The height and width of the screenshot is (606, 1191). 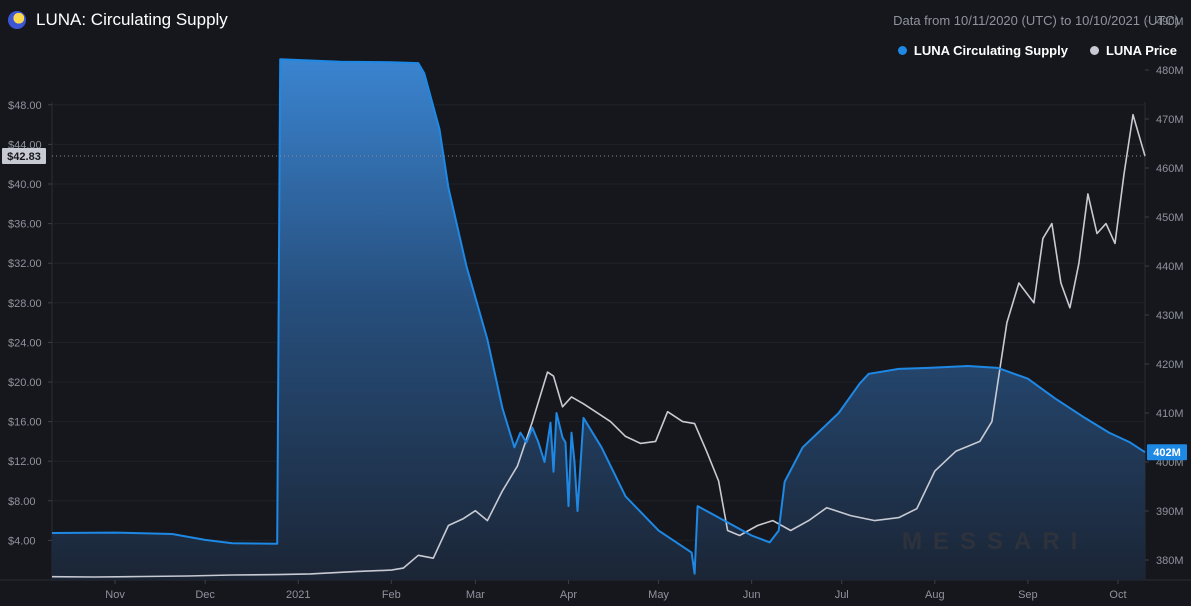 I want to click on x-tick-label: Oct, so click(x=1117, y=595).